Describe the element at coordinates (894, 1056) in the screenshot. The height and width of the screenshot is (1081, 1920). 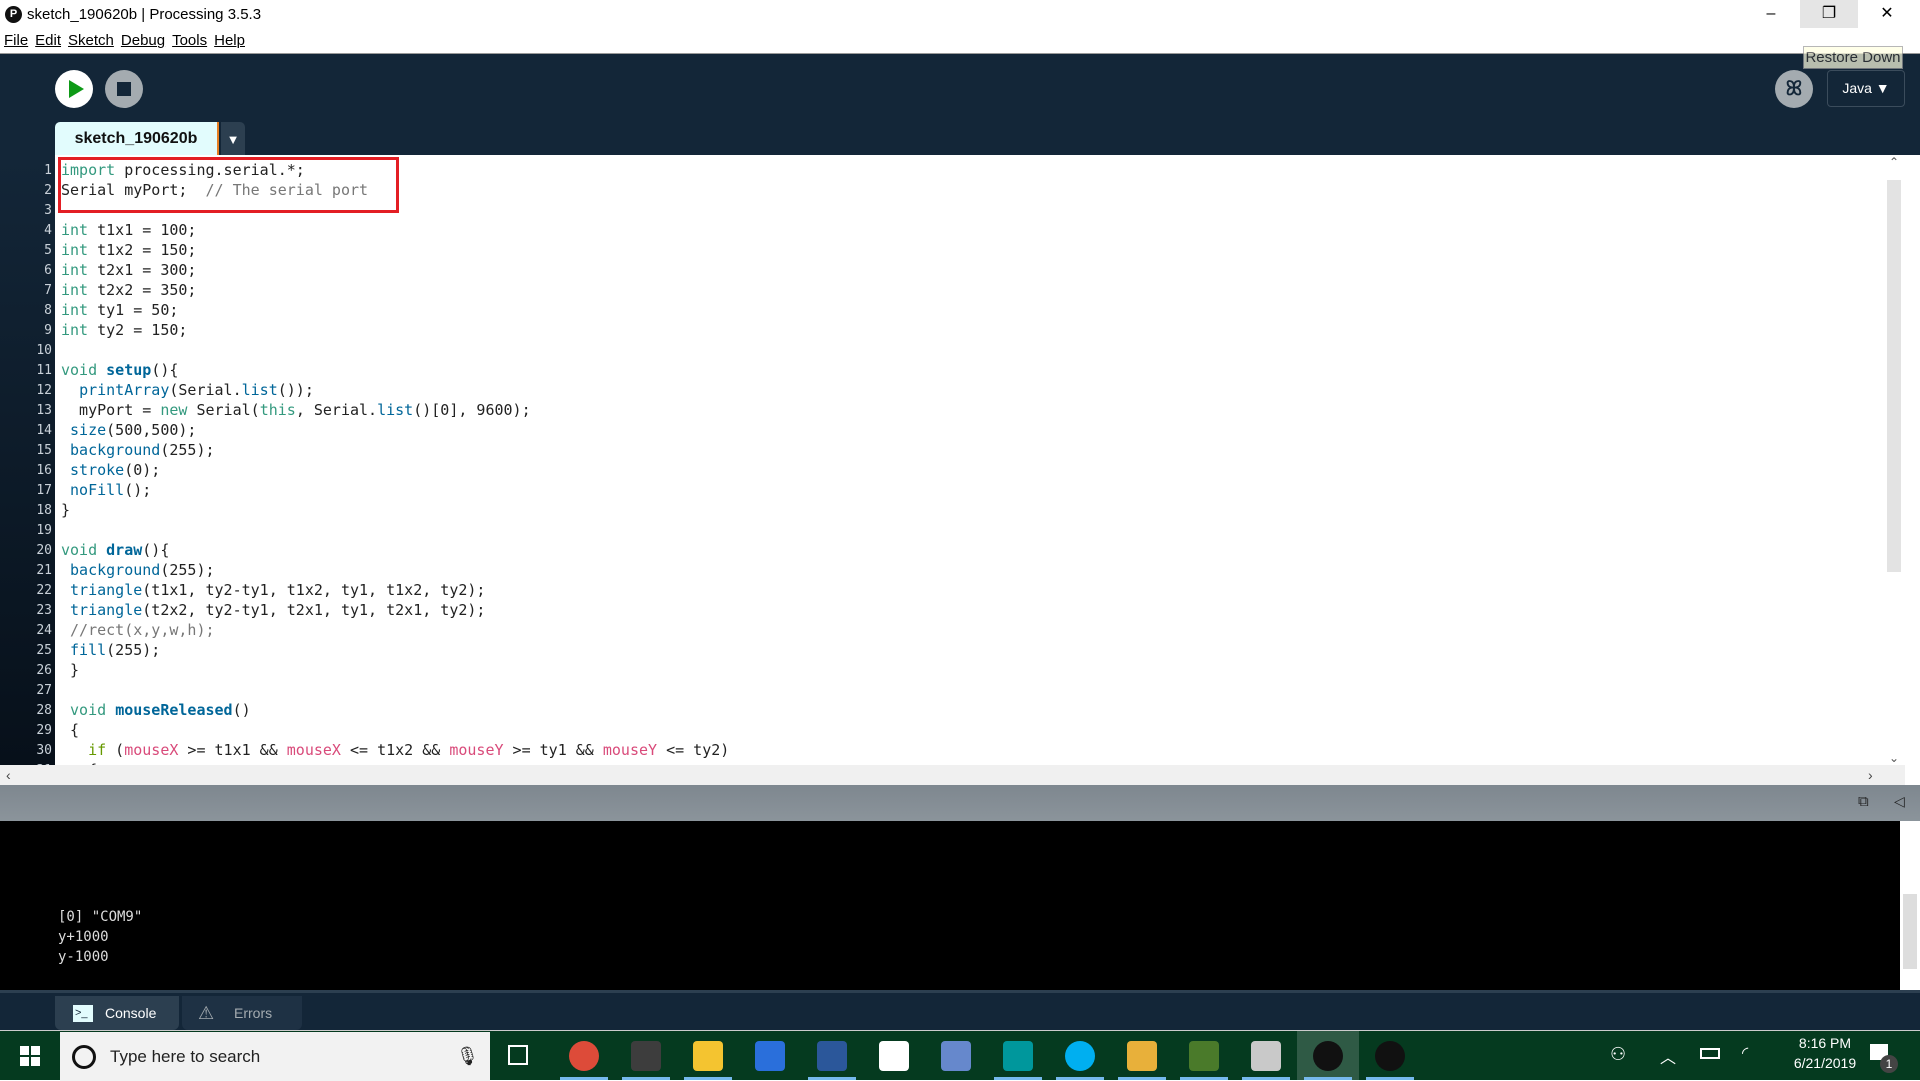
I see `store-icon` at that location.